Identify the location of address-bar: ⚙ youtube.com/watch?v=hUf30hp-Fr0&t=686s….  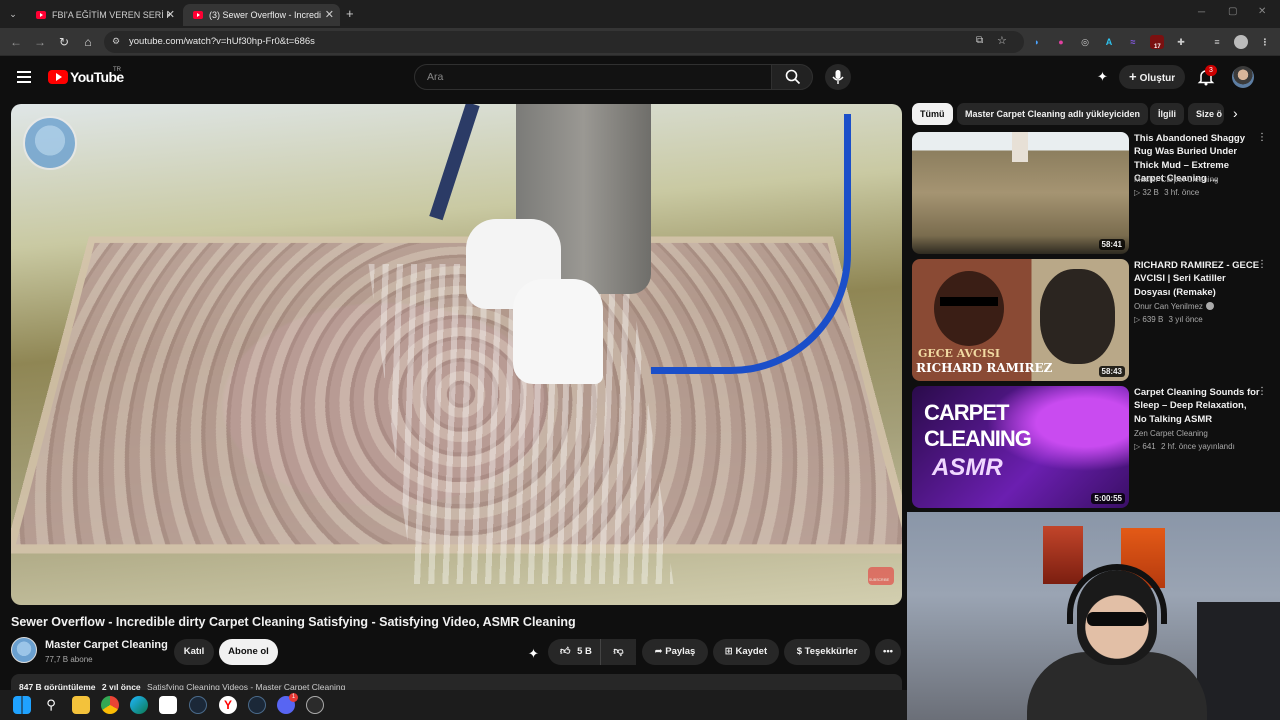
(564, 42).